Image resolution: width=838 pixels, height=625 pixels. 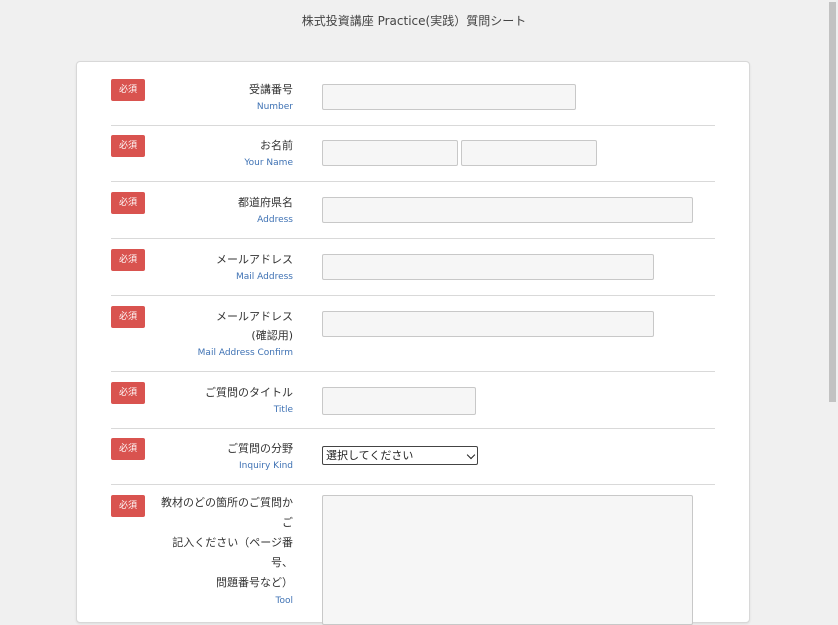 What do you see at coordinates (249, 392) in the screenshot?
I see `label-ja: ご質問のタイトル` at bounding box center [249, 392].